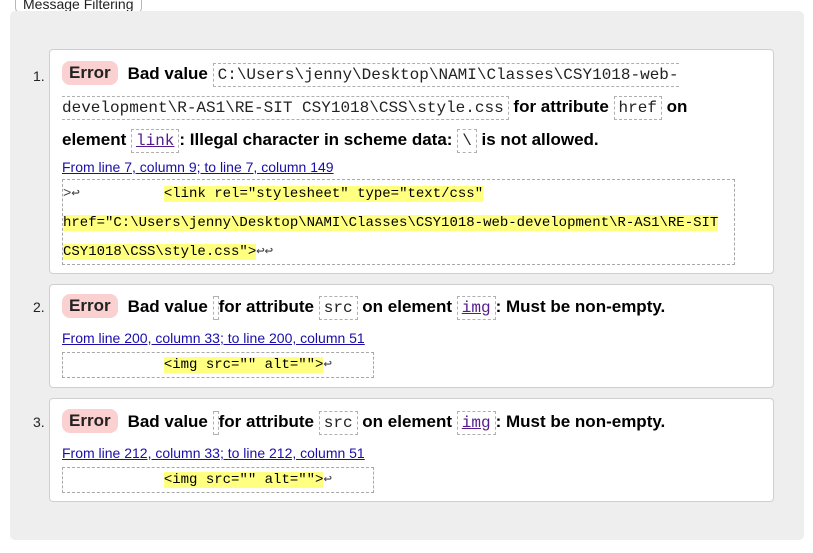 The height and width of the screenshot is (553, 813). What do you see at coordinates (323, 194) in the screenshot?
I see `extract-highlight: <link rel="stylesheet" type="text/css"` at bounding box center [323, 194].